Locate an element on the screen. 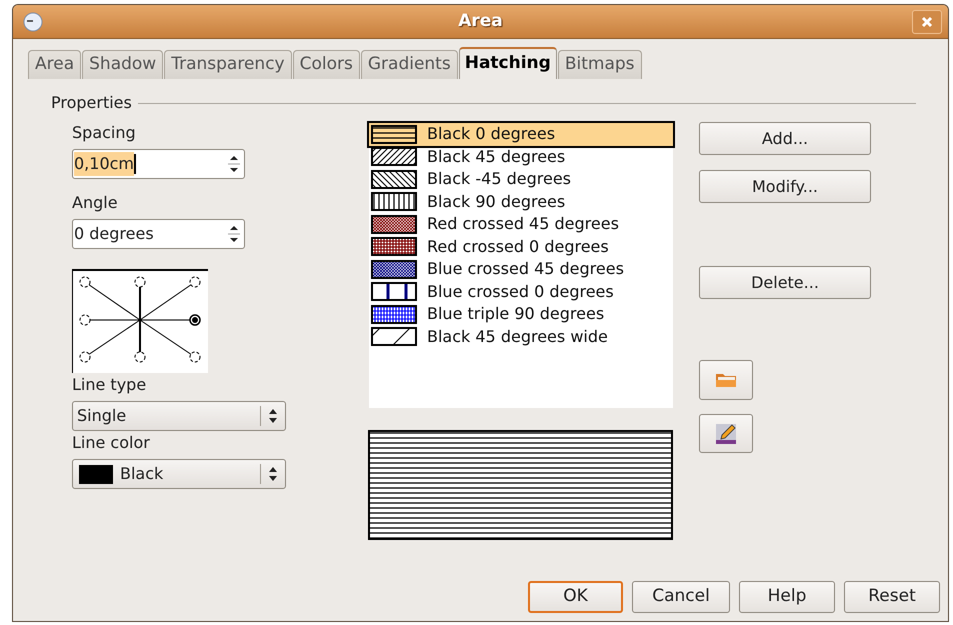 This screenshot has width=953, height=625. dialog-button: OK is located at coordinates (575, 597).